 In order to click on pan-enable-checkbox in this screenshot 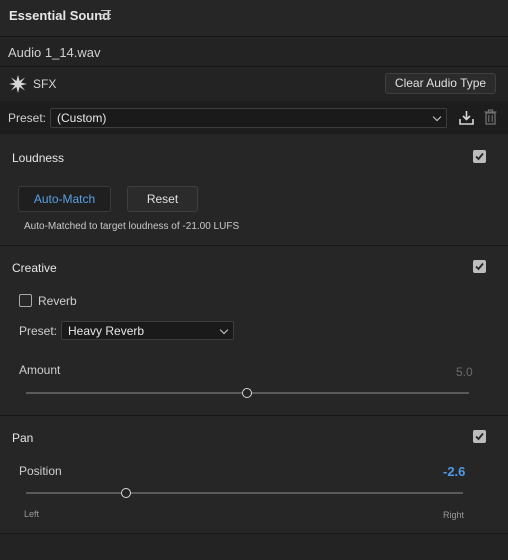, I will do `click(479, 436)`.